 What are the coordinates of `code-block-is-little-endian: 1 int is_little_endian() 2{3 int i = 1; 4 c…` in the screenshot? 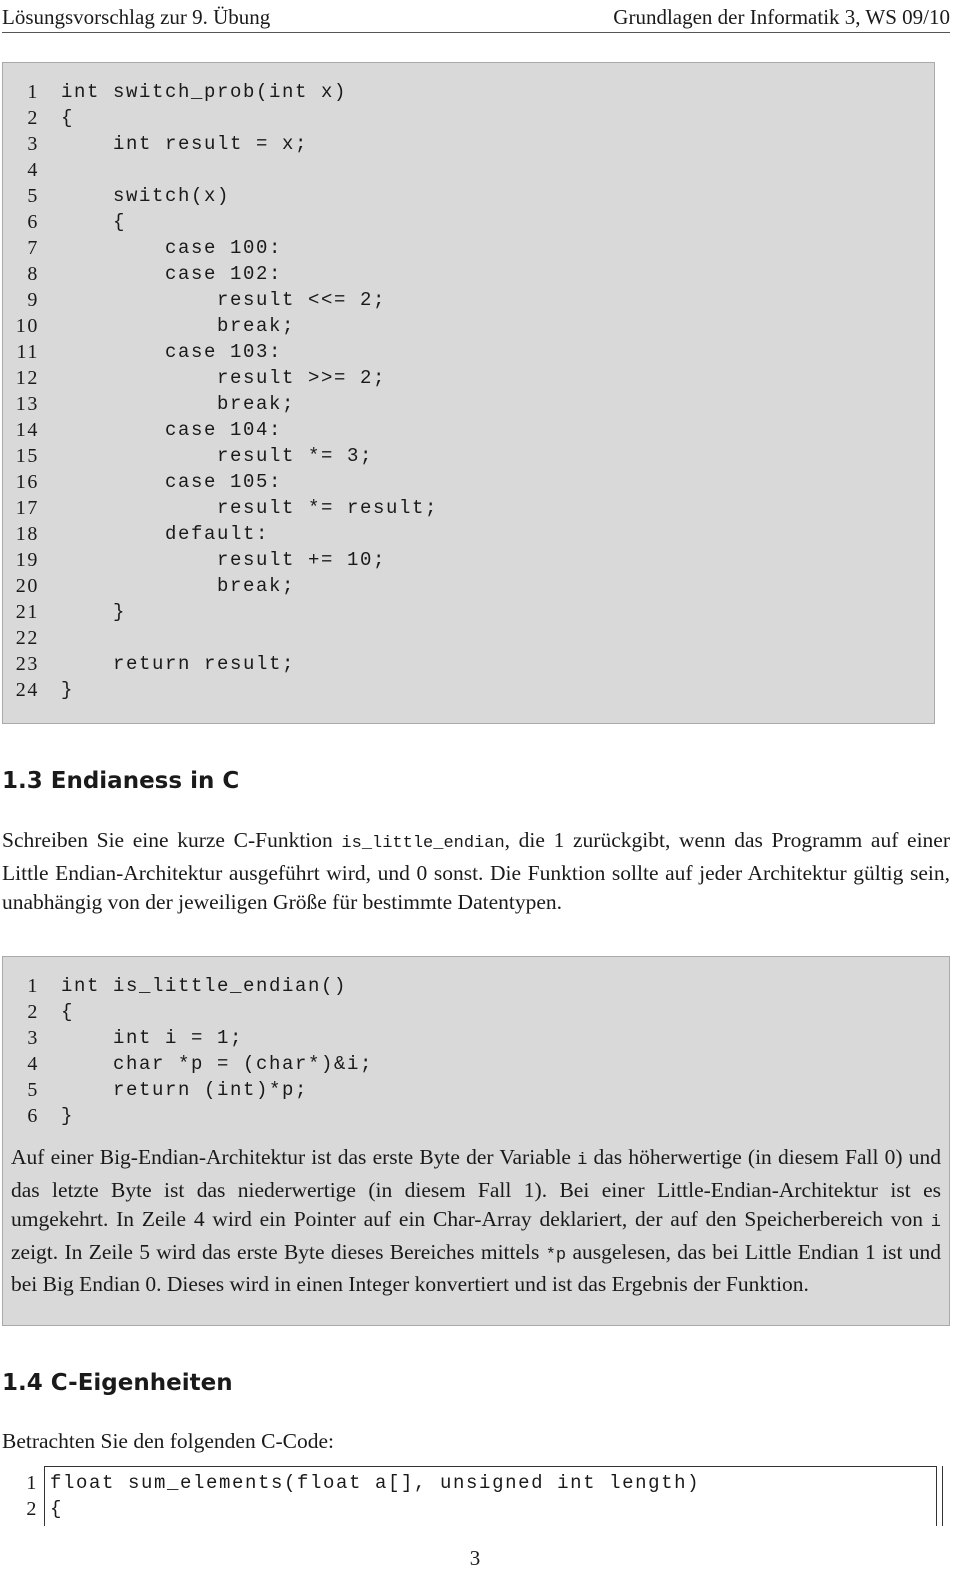 It's located at (476, 1047).